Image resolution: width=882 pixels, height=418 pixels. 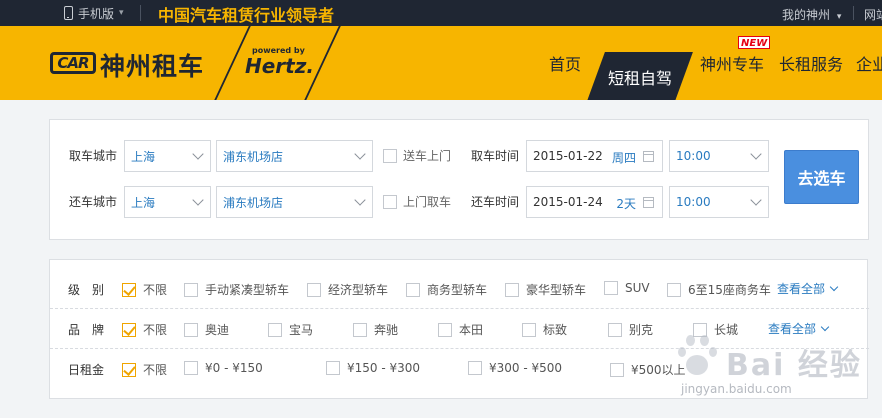 I want to click on option-label: ¥0 - ¥150, so click(x=234, y=368).